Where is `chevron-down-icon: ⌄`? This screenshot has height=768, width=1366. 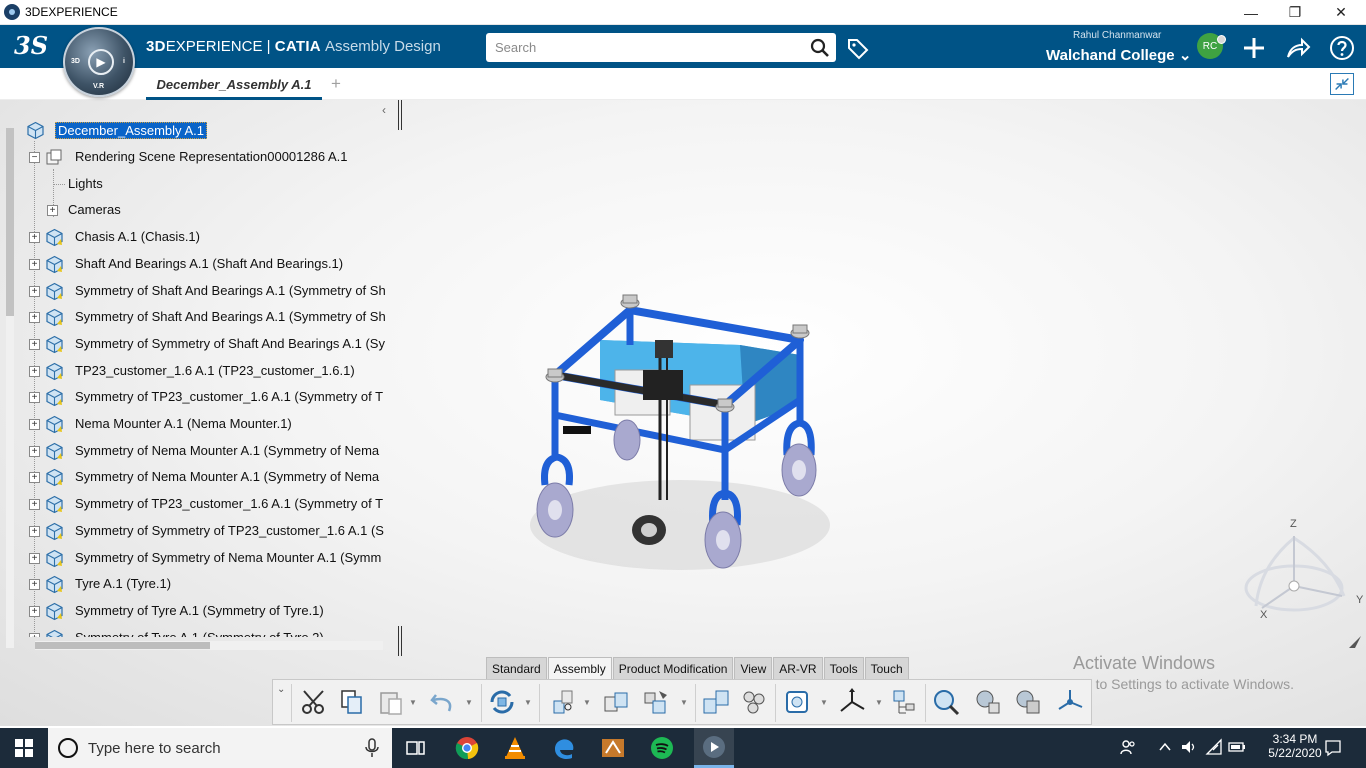 chevron-down-icon: ⌄ is located at coordinates (281, 689).